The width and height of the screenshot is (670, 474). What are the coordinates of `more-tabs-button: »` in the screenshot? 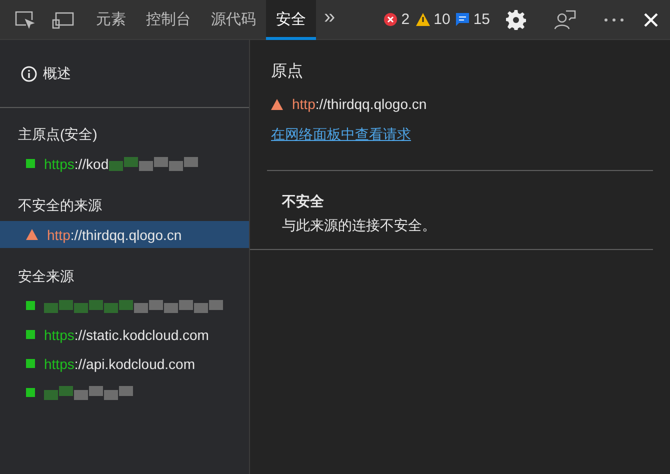 It's located at (330, 17).